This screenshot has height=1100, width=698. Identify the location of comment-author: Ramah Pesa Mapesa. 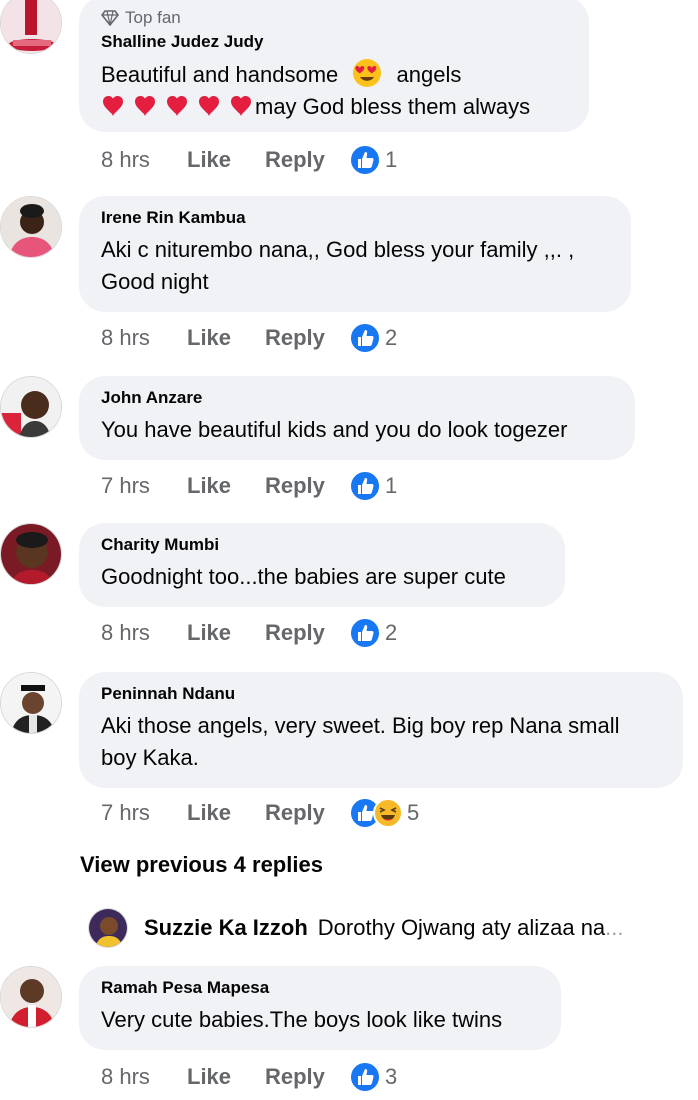
(320, 988).